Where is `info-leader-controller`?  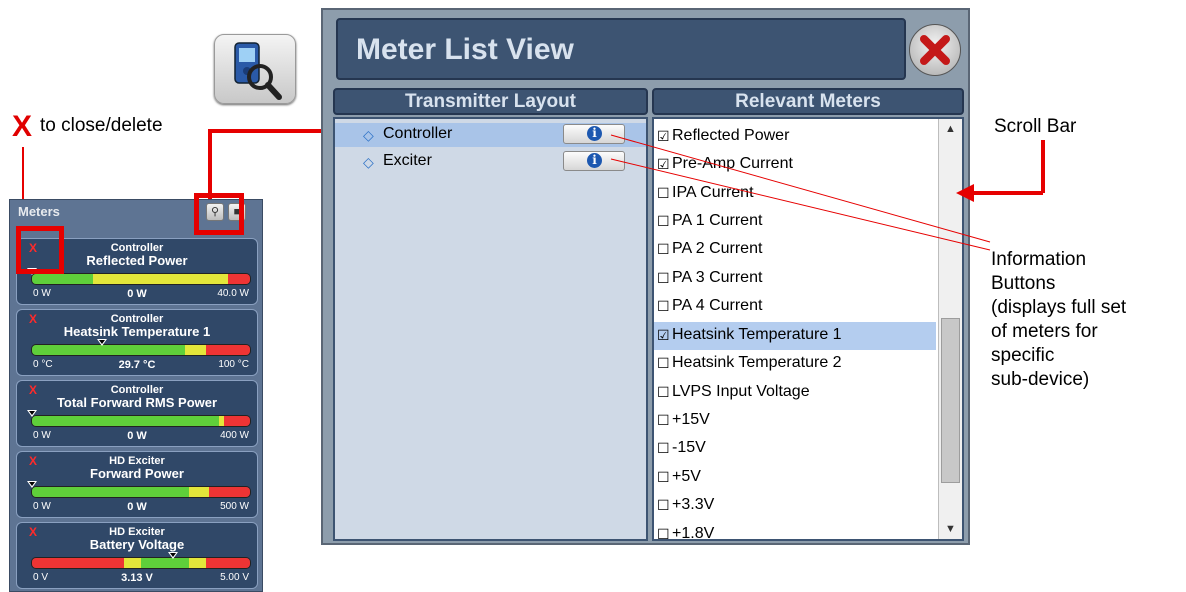
info-leader-controller is located at coordinates (800, 188).